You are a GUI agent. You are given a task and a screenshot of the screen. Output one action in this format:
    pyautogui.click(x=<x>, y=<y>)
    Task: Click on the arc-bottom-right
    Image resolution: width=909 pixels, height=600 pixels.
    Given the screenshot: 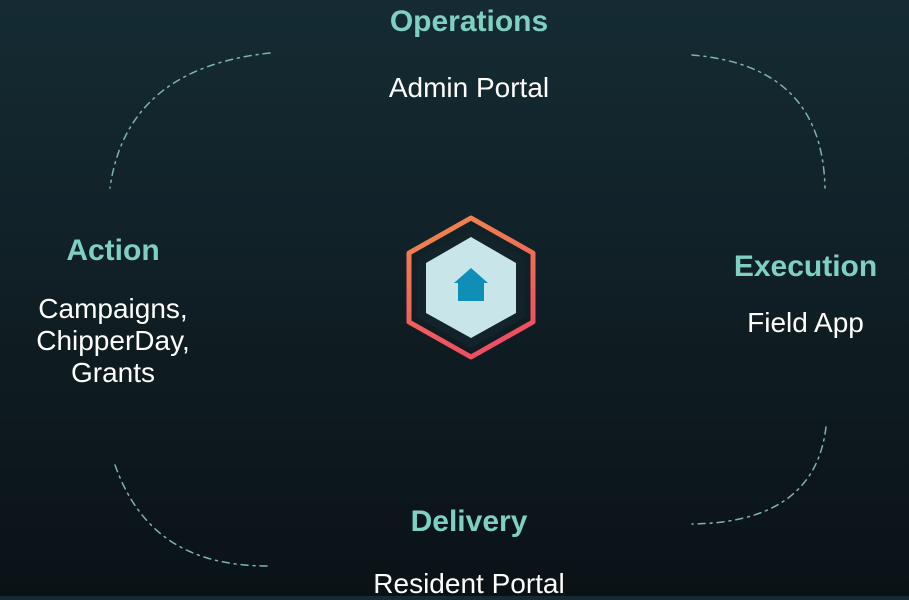 What is the action you would take?
    pyautogui.click(x=759, y=475)
    